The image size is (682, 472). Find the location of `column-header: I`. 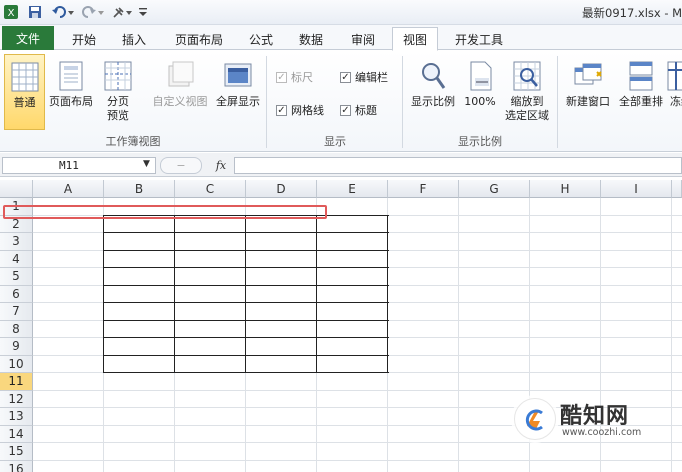

column-header: I is located at coordinates (636, 189).